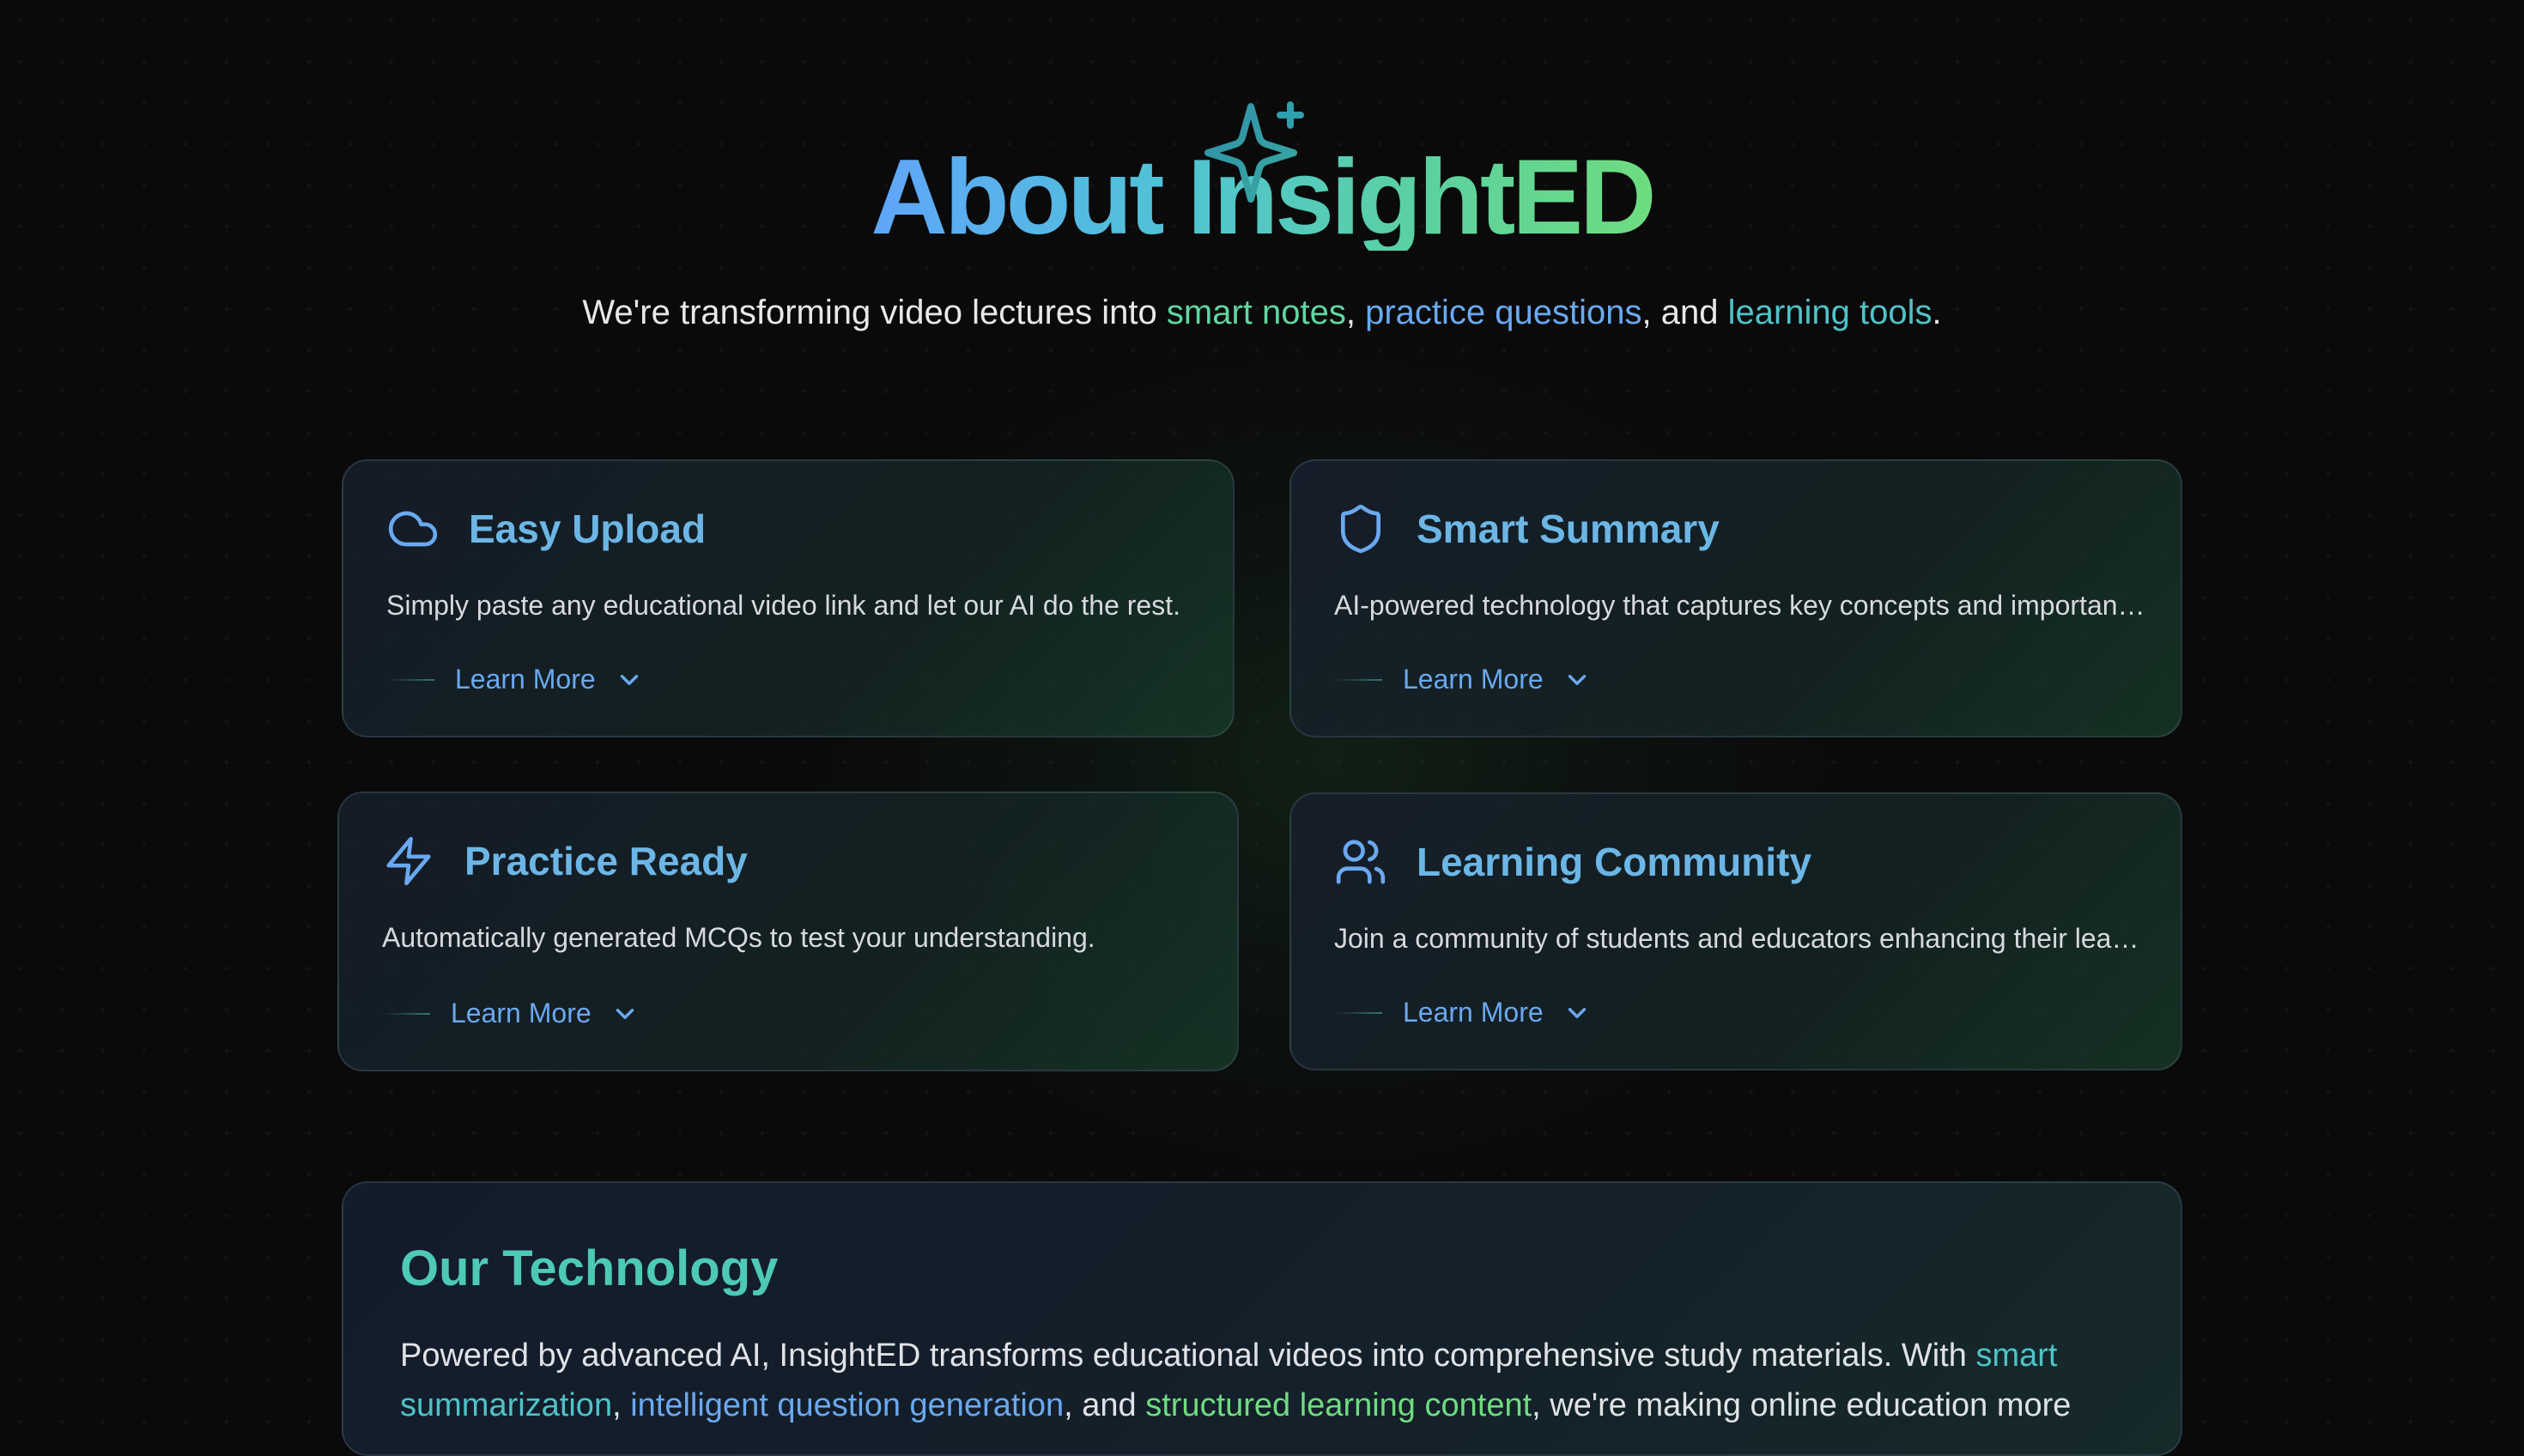 This screenshot has height=1456, width=2524. Describe the element at coordinates (1254, 152) in the screenshot. I see `sparkles-icon` at that location.